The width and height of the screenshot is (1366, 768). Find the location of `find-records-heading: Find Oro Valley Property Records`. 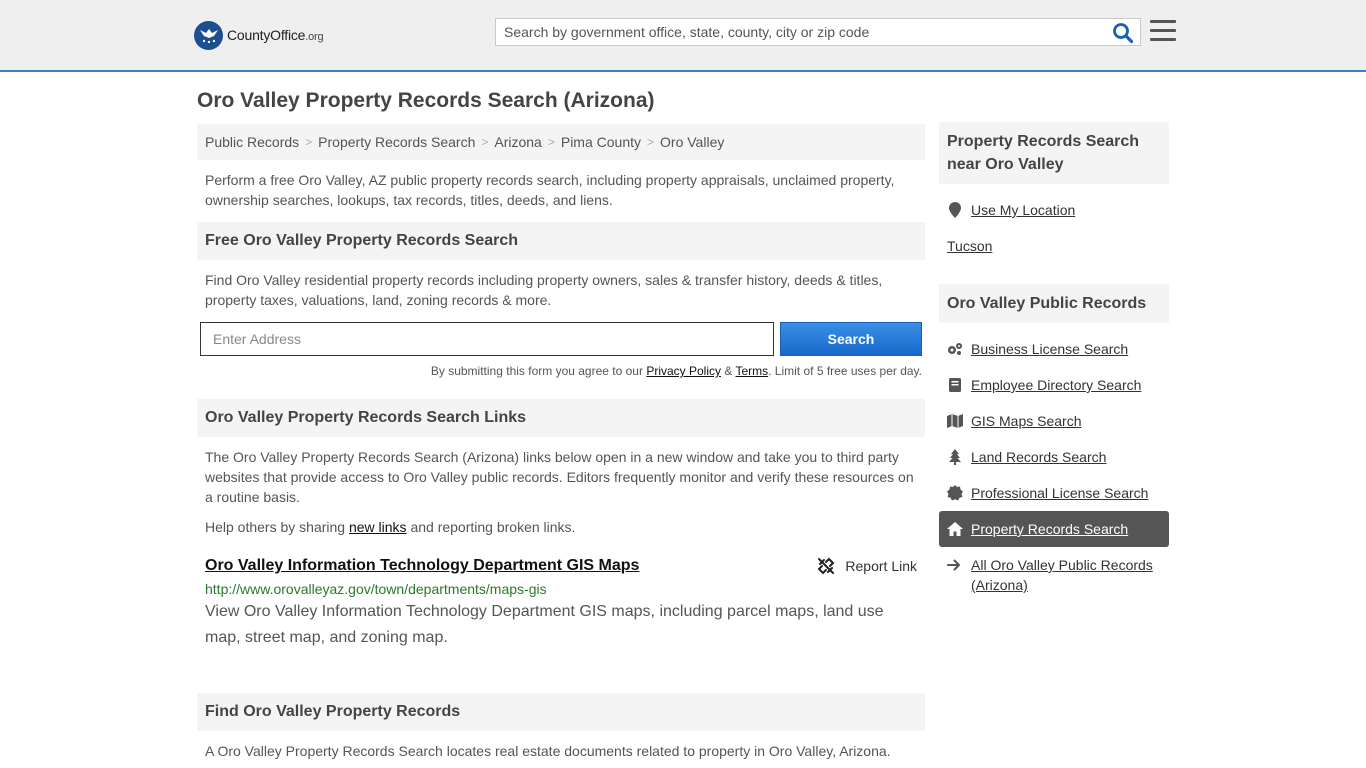

find-records-heading: Find Oro Valley Property Records is located at coordinates (561, 712).